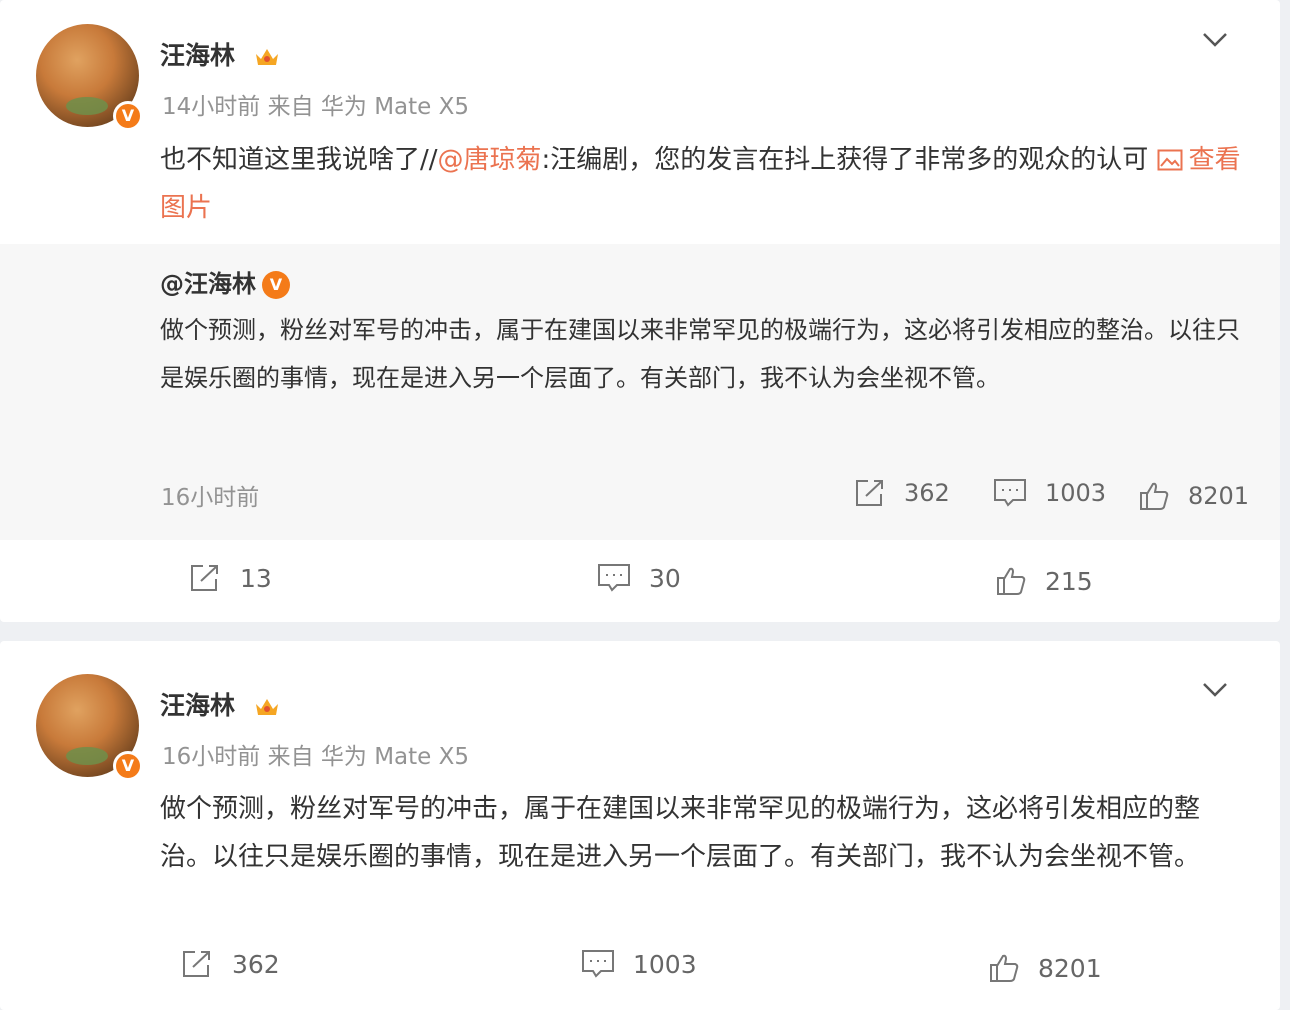 Image resolution: width=1290 pixels, height=1010 pixels. What do you see at coordinates (902, 493) in the screenshot?
I see `repost-share-button: 362` at bounding box center [902, 493].